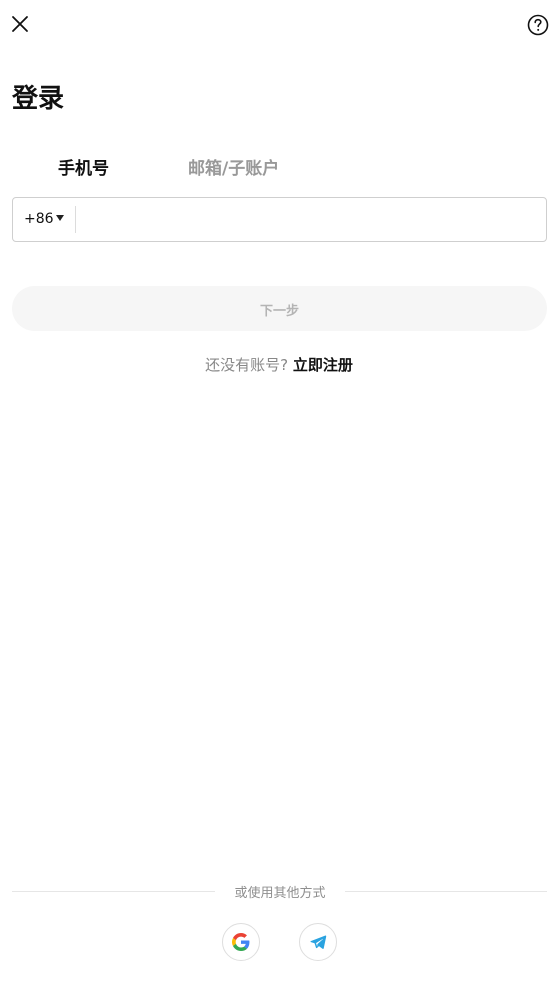  Describe the element at coordinates (39, 219) in the screenshot. I see `country-code-label: +86` at that location.